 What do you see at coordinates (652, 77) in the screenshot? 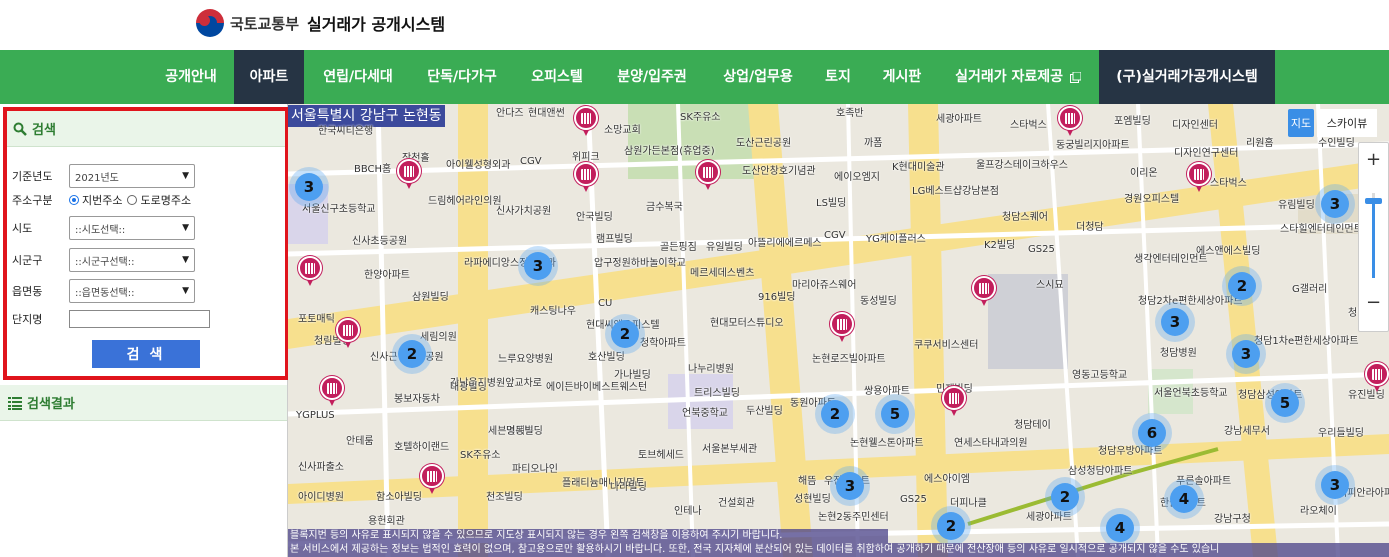
I see `nav-item-presale: 분양/입주권` at bounding box center [652, 77].